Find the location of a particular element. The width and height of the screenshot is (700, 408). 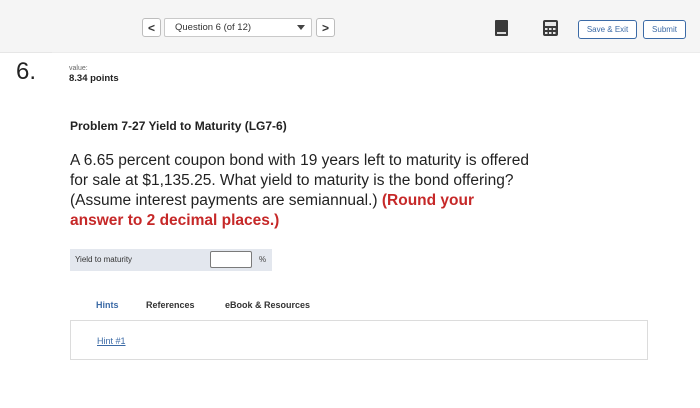

calculator-icon is located at coordinates (550, 28).